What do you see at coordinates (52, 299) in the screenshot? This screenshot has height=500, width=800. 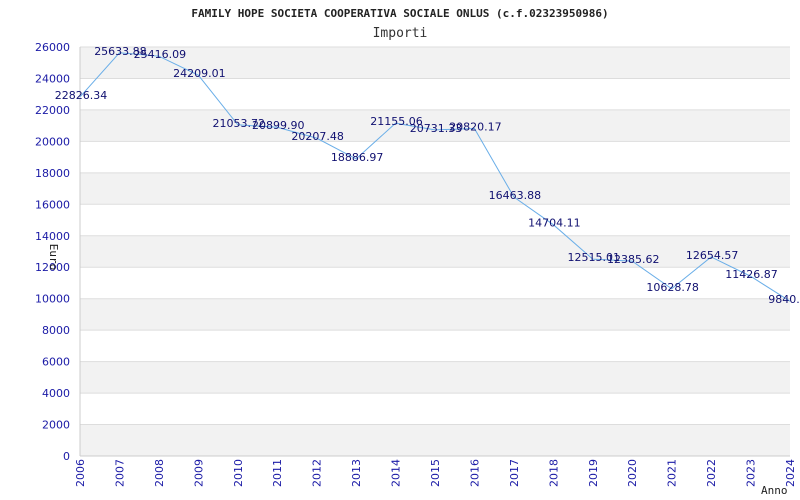 I see `y-tick-label: 10000` at bounding box center [52, 299].